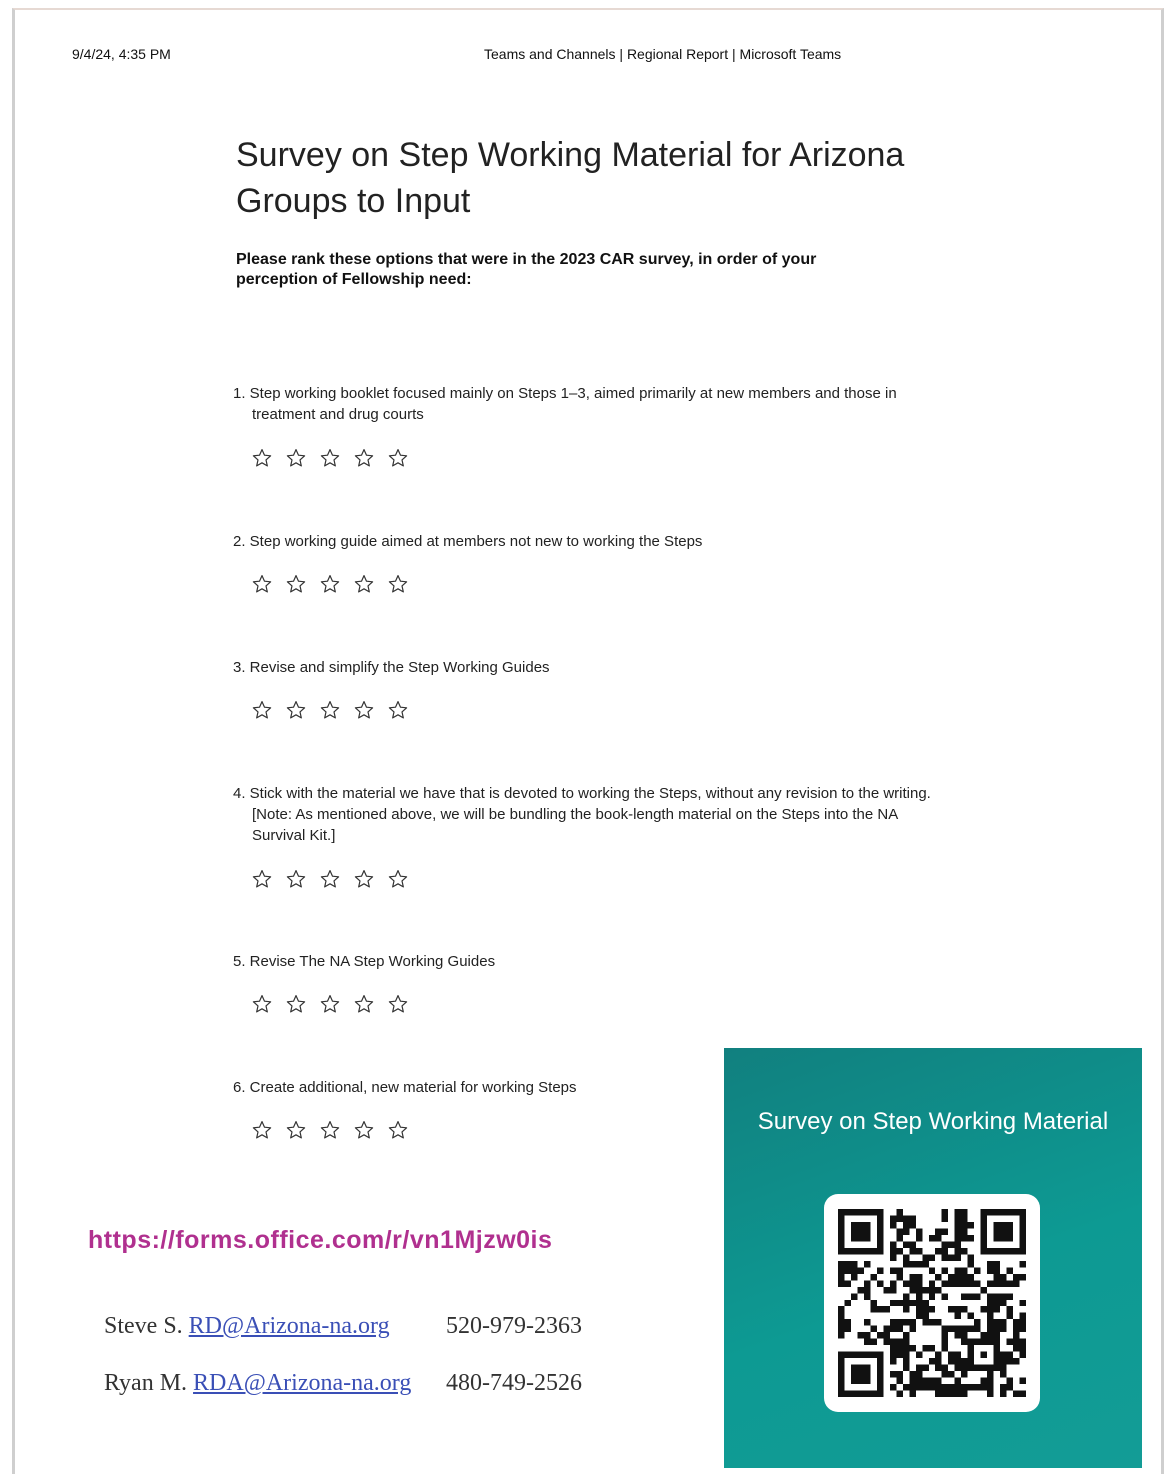  I want to click on survey-link: https://forms.office.com/r/vn1Mjzw0is, so click(320, 1240).